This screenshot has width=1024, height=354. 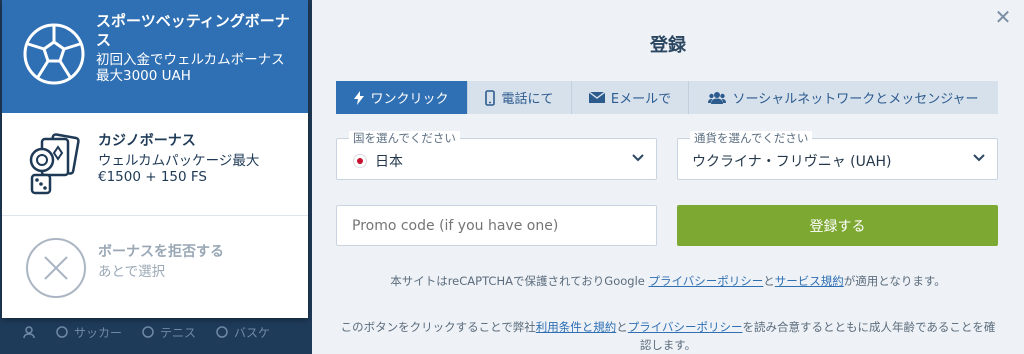 What do you see at coordinates (359, 97) in the screenshot?
I see `lightning-icon` at bounding box center [359, 97].